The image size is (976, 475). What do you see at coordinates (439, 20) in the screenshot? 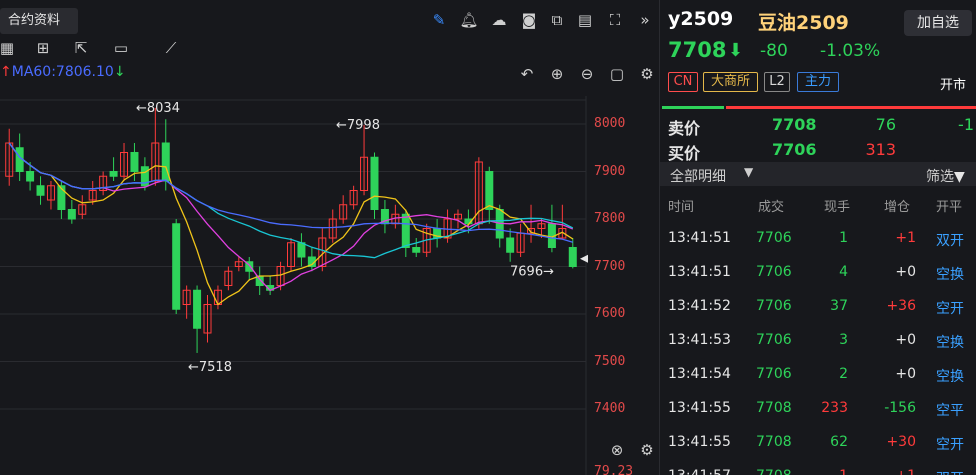
I see `pencil-icon: ✎` at bounding box center [439, 20].